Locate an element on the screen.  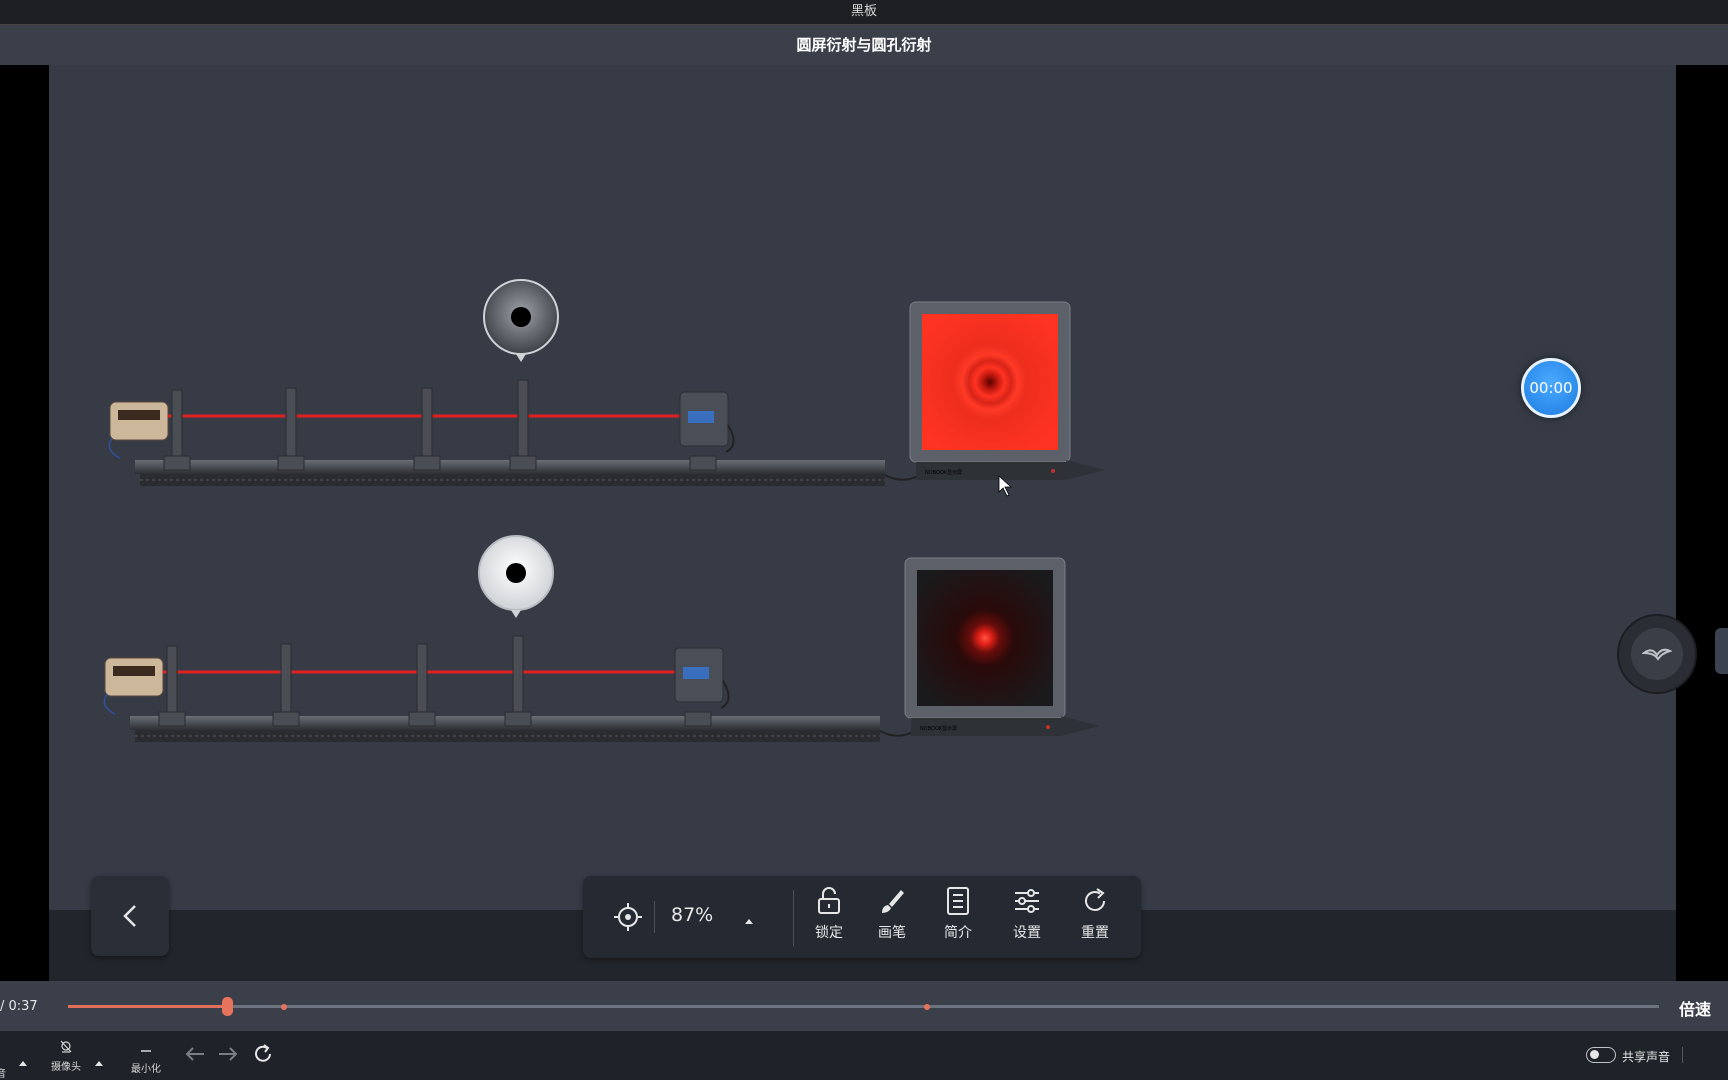
lesson-header: 圆屏衍射与圆孔衍射 is located at coordinates (864, 45).